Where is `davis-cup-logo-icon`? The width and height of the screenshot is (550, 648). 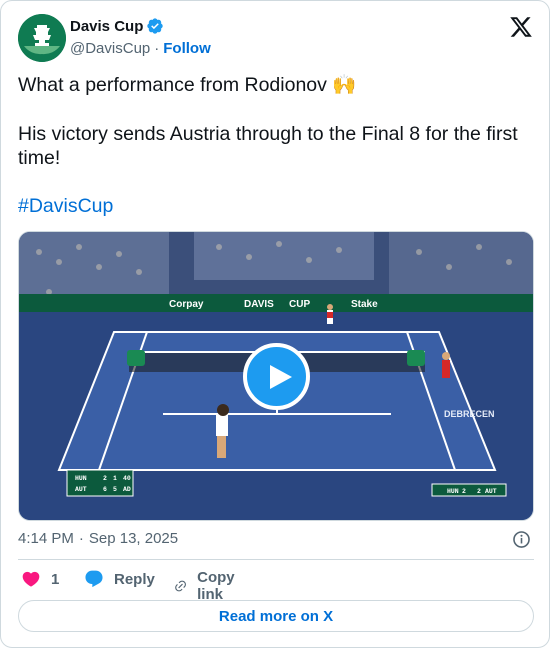
davis-cup-logo-icon is located at coordinates (42, 38).